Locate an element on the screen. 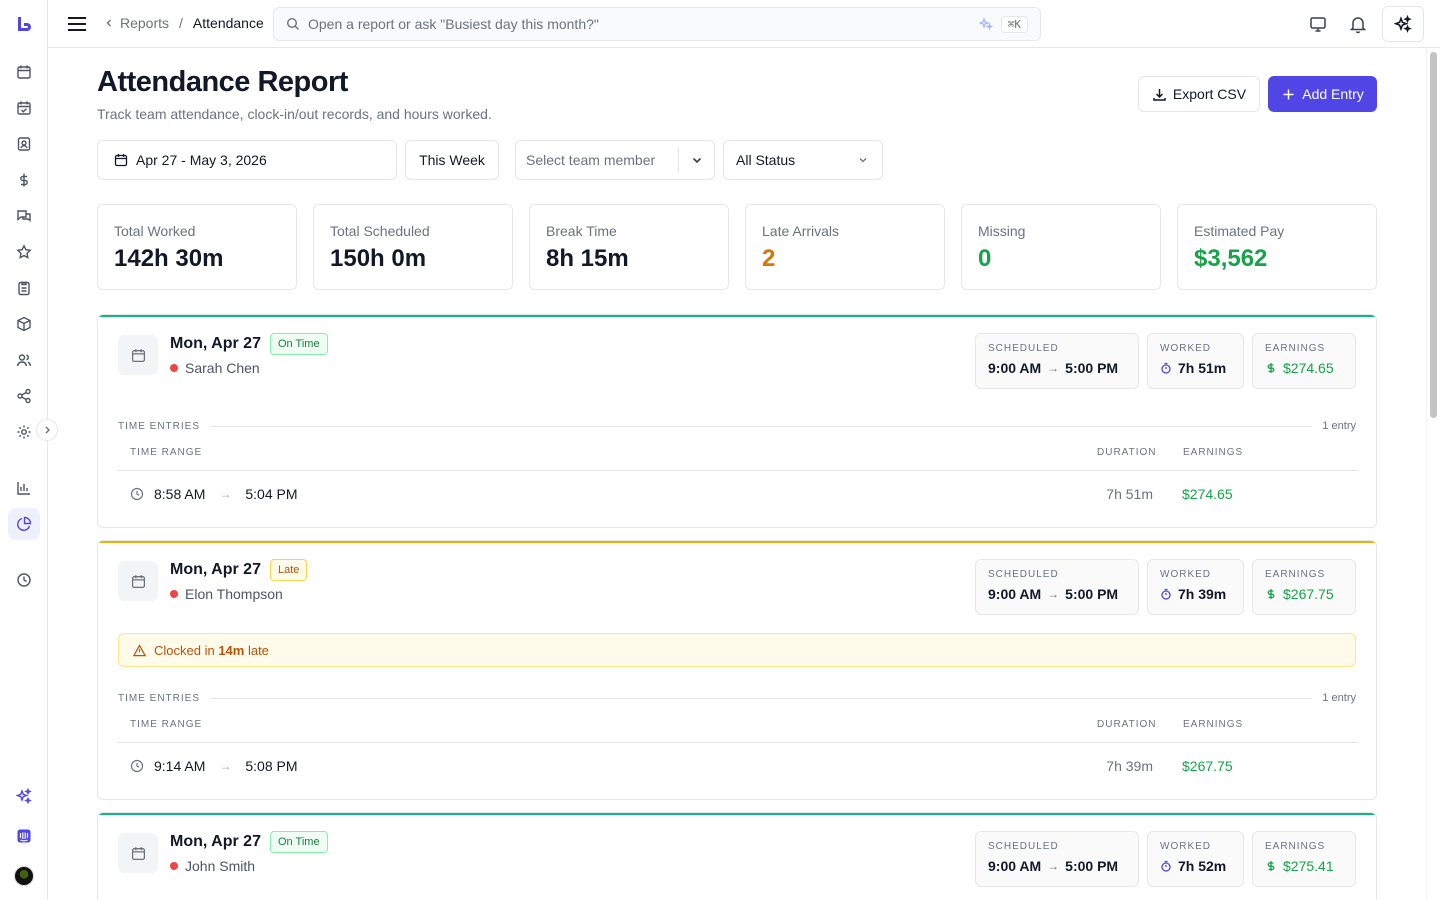  worked-label: WORKED is located at coordinates (1185, 574).